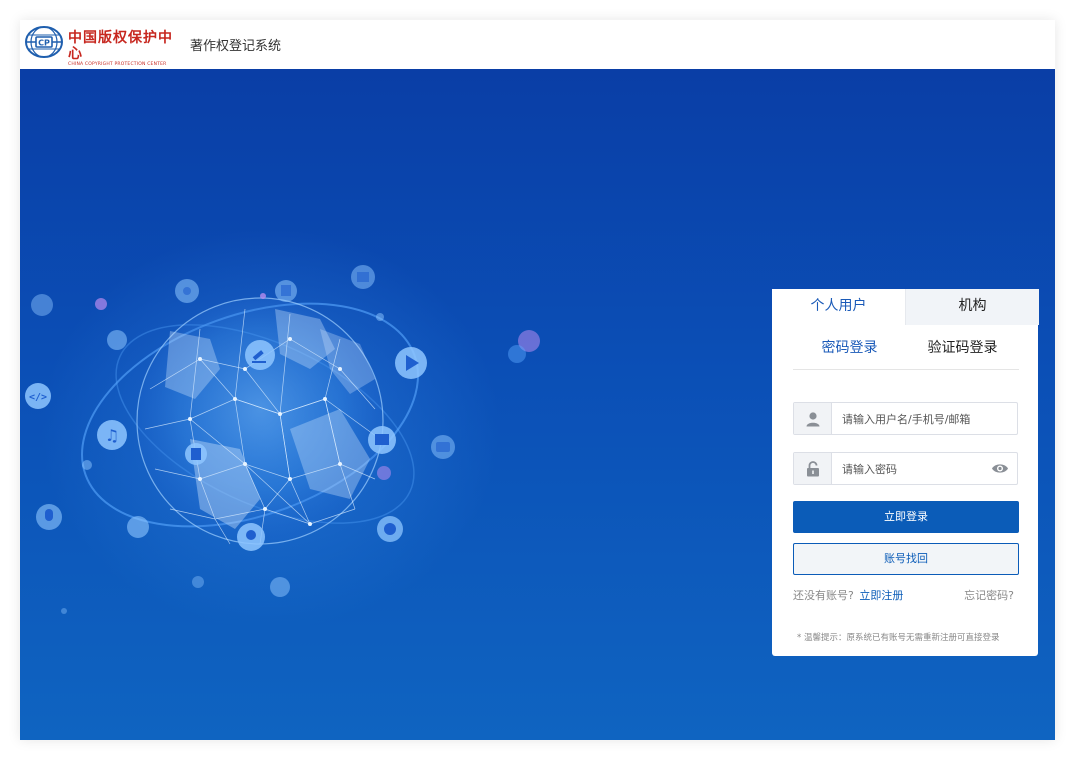 This screenshot has height=760, width=1075. Describe the element at coordinates (906, 559) in the screenshot. I see `recover-account-button: 账号找回` at that location.